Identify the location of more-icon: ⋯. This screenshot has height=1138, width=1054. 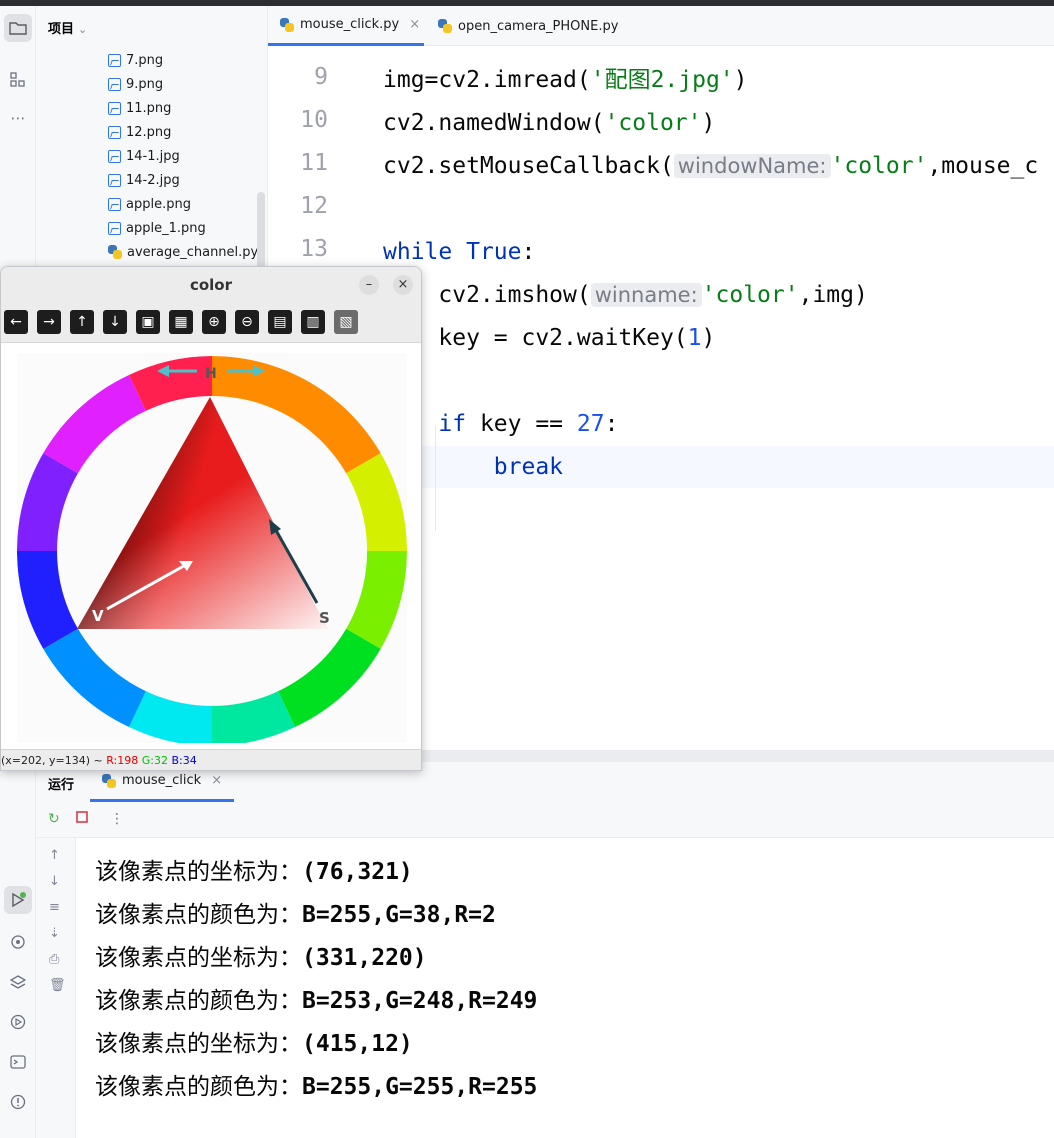
(18, 118).